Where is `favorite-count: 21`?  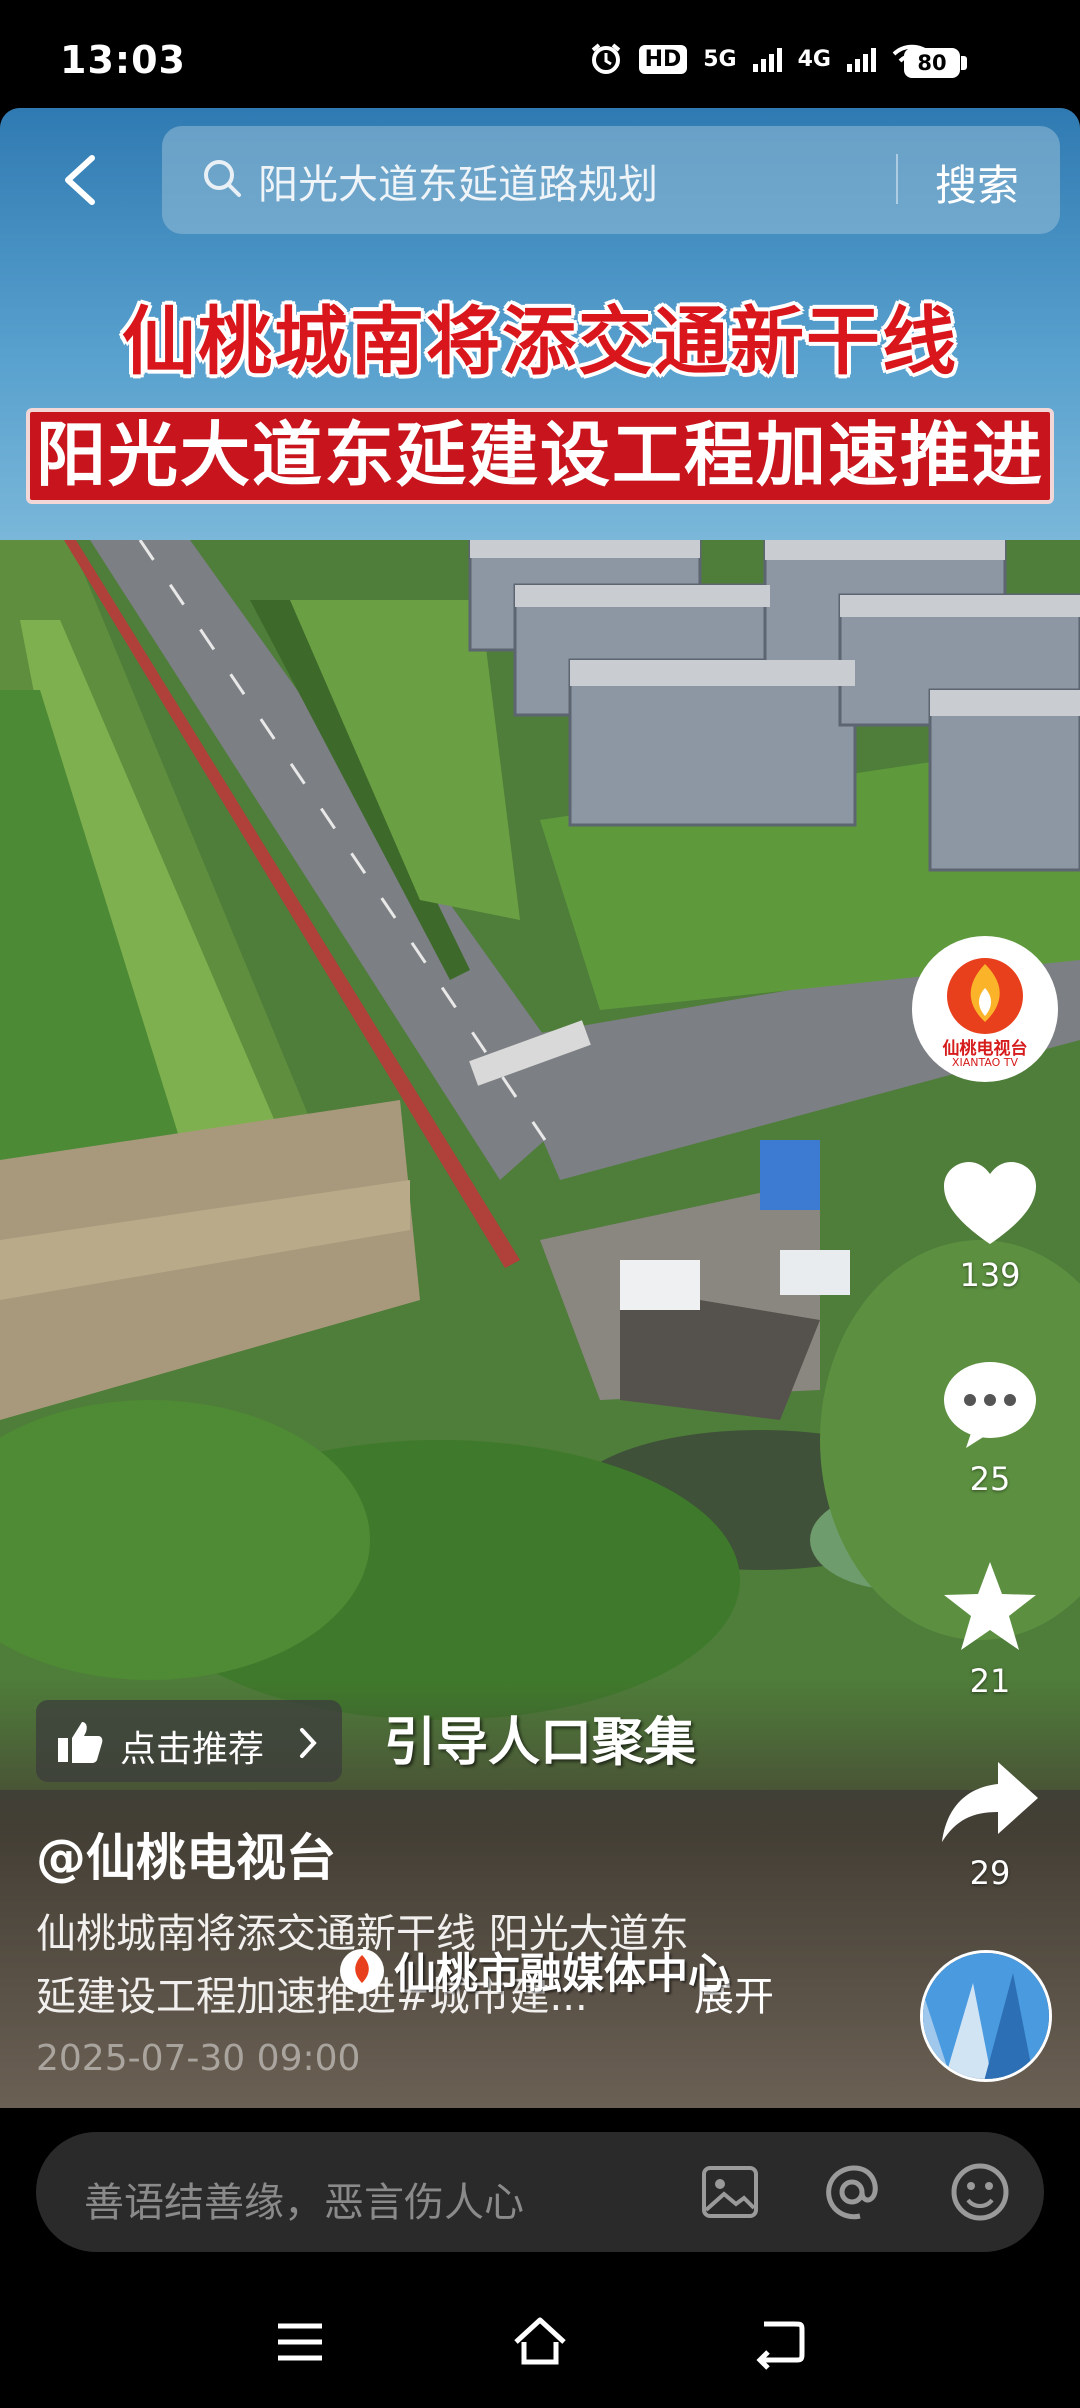 favorite-count: 21 is located at coordinates (990, 1681).